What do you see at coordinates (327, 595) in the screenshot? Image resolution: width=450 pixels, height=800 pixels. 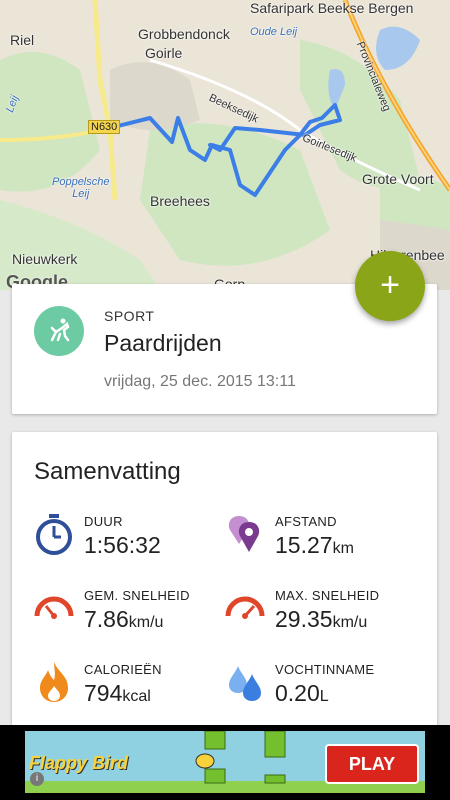 I see `stat-label: MAX. SNELHEID` at bounding box center [327, 595].